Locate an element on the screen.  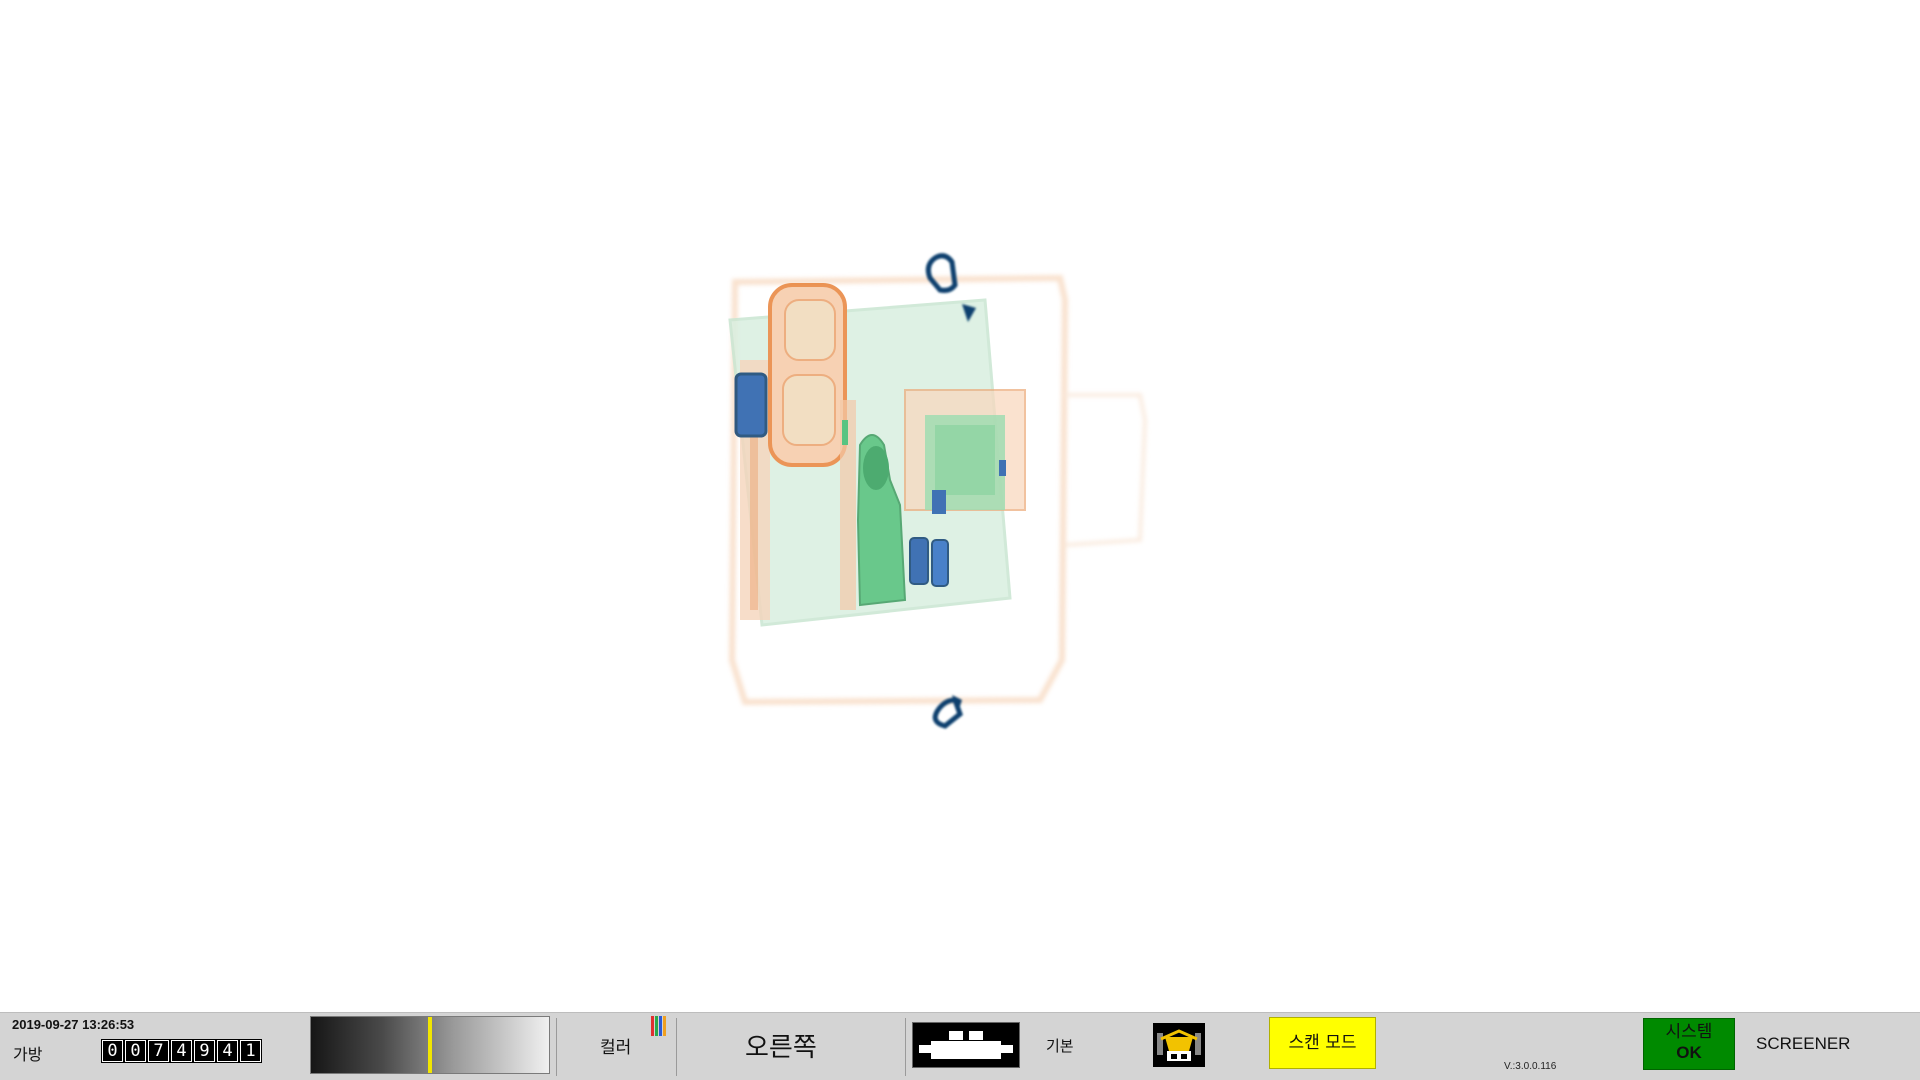
color-mode-label: 컬러 is located at coordinates (615, 1045).